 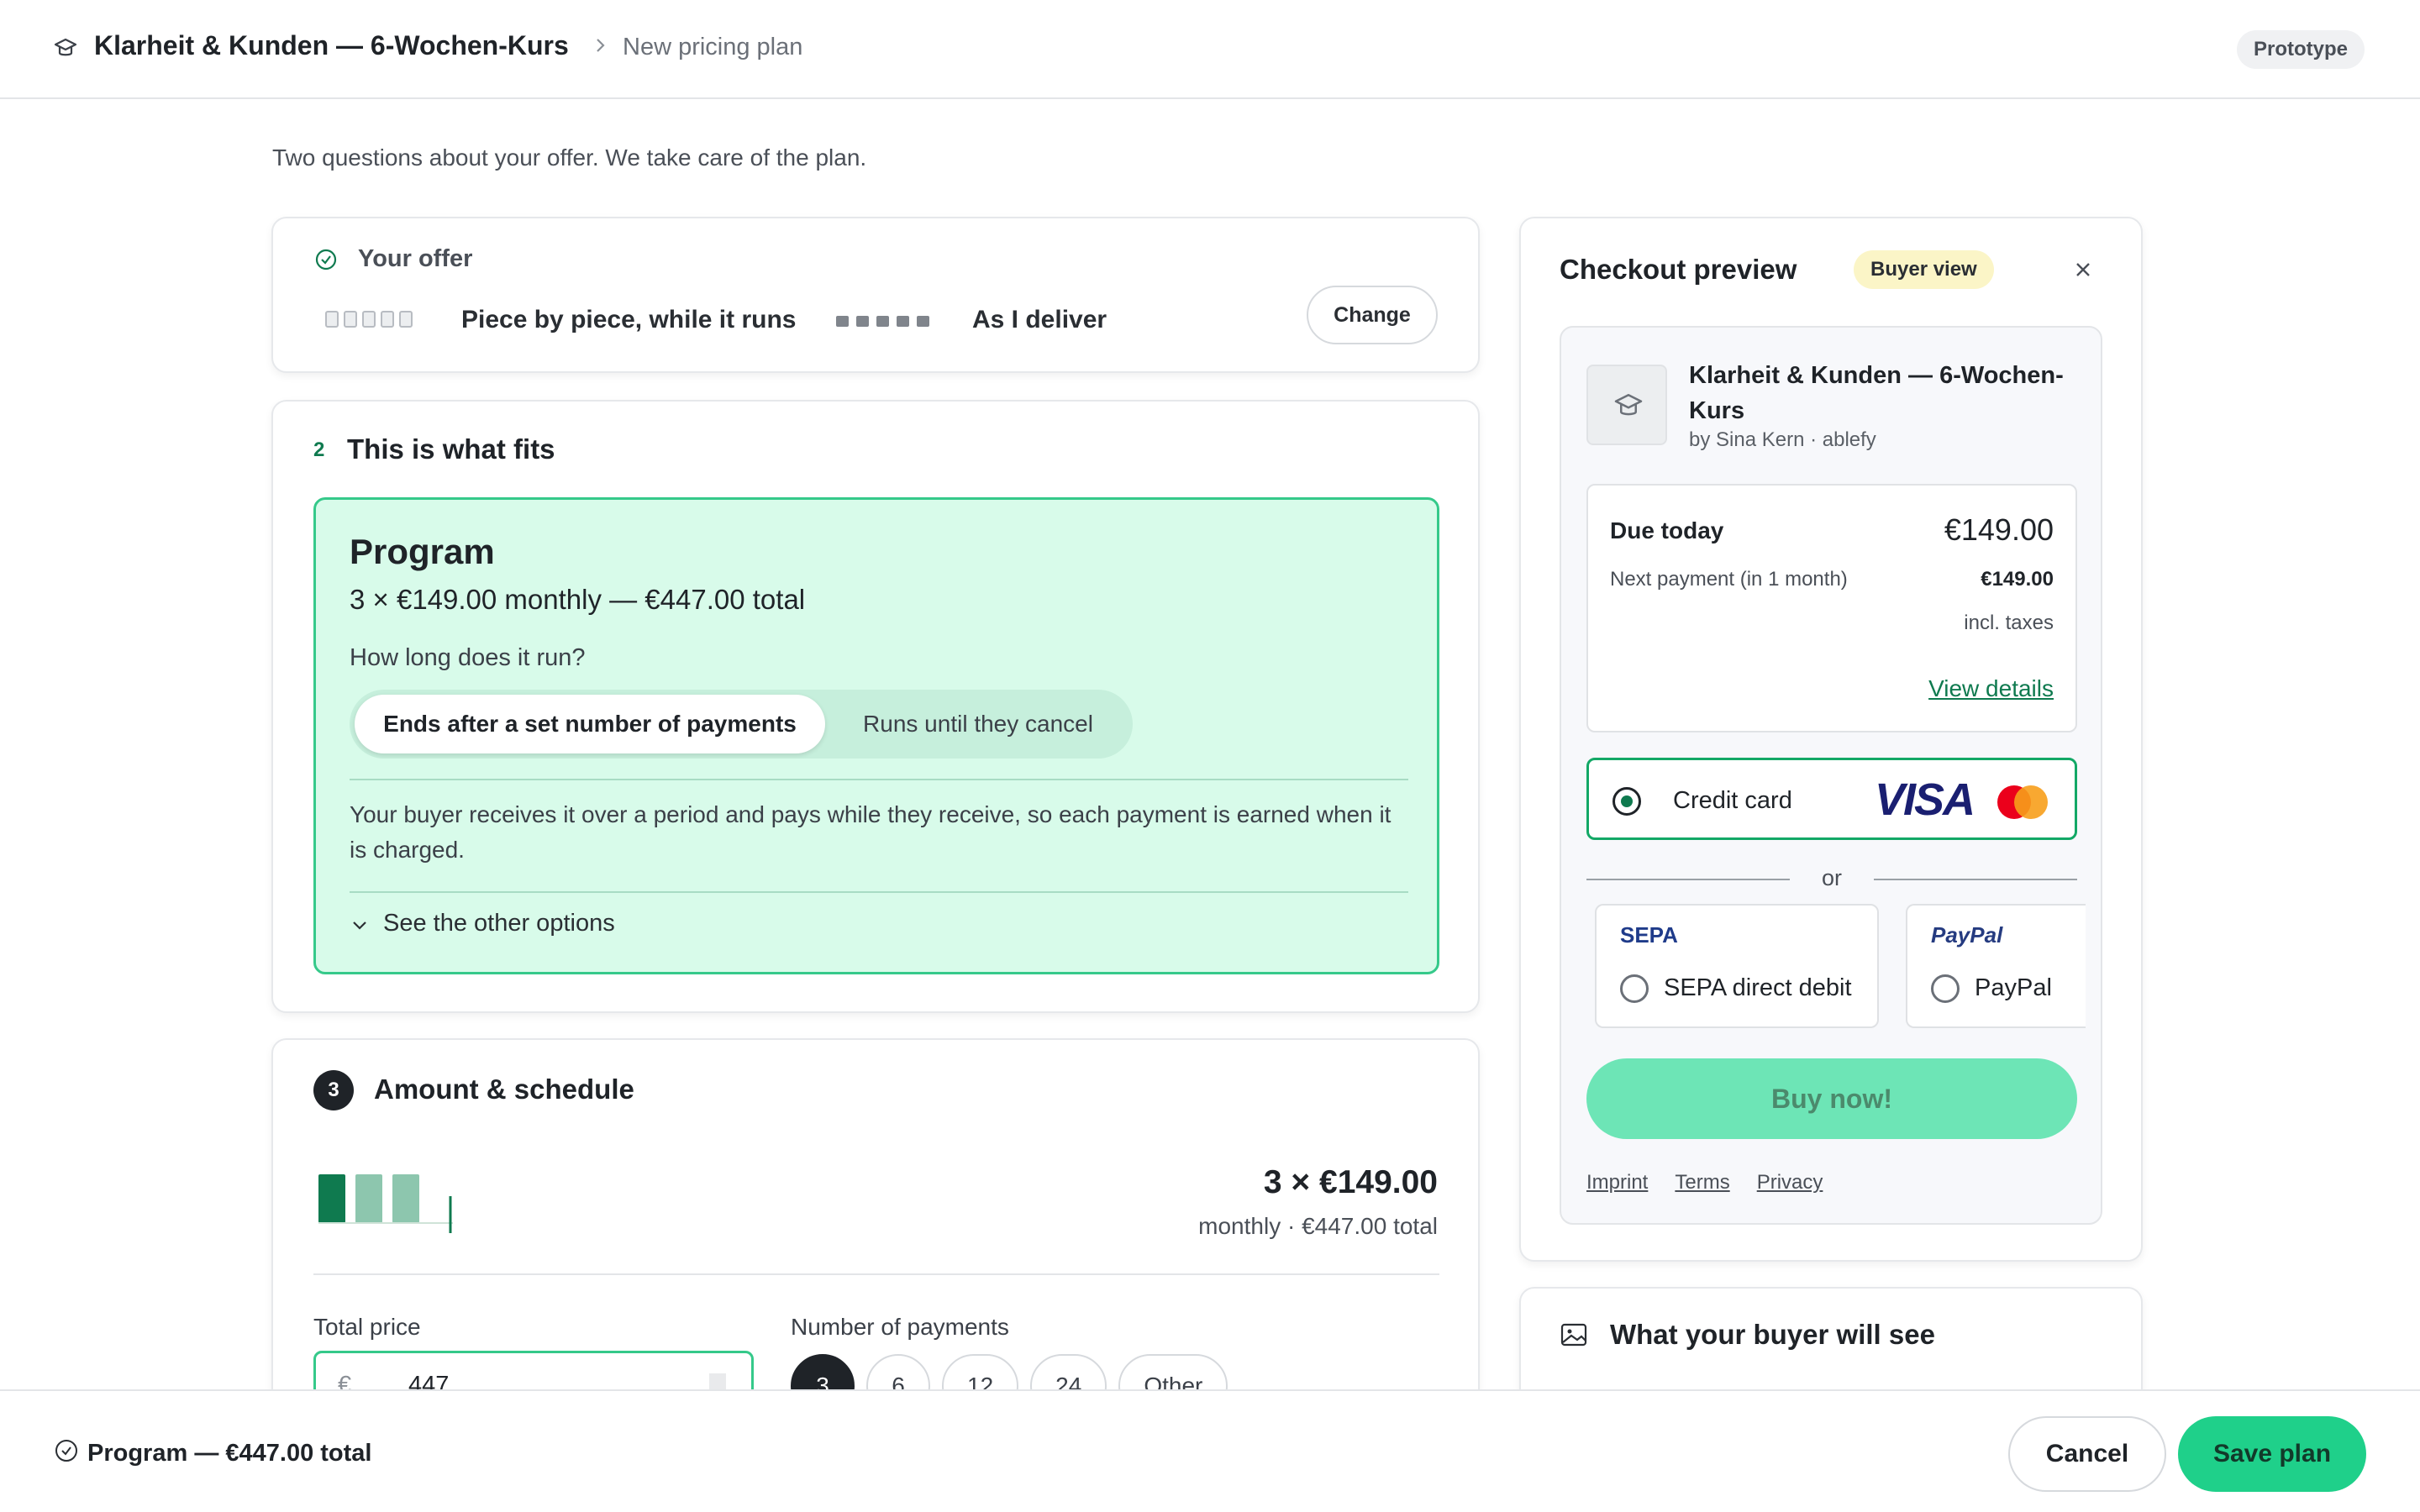 I want to click on credit-card-radio, so click(x=1626, y=801).